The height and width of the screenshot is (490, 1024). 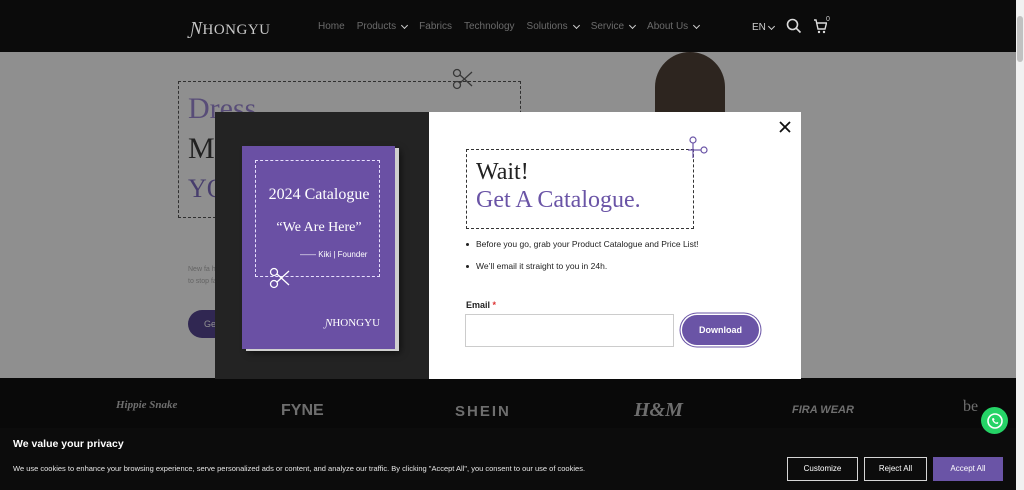 What do you see at coordinates (828, 19) in the screenshot?
I see `cart-count-badge: 0` at bounding box center [828, 19].